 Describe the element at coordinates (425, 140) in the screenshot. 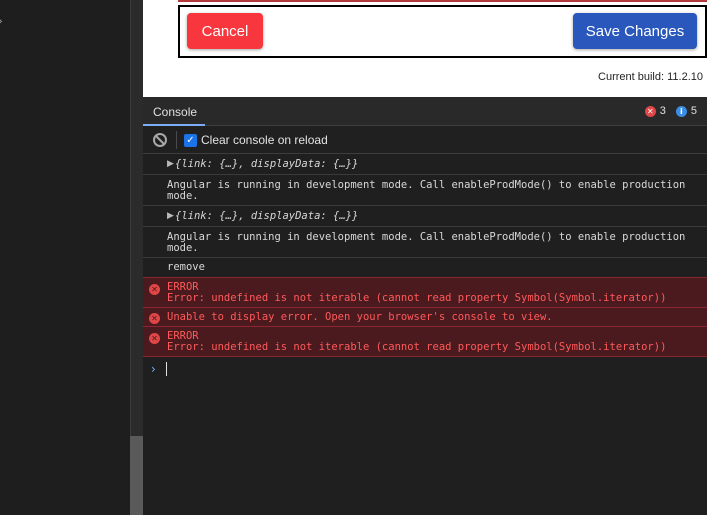

I see `console-toolbar: ✓ Clear console on reload` at that location.